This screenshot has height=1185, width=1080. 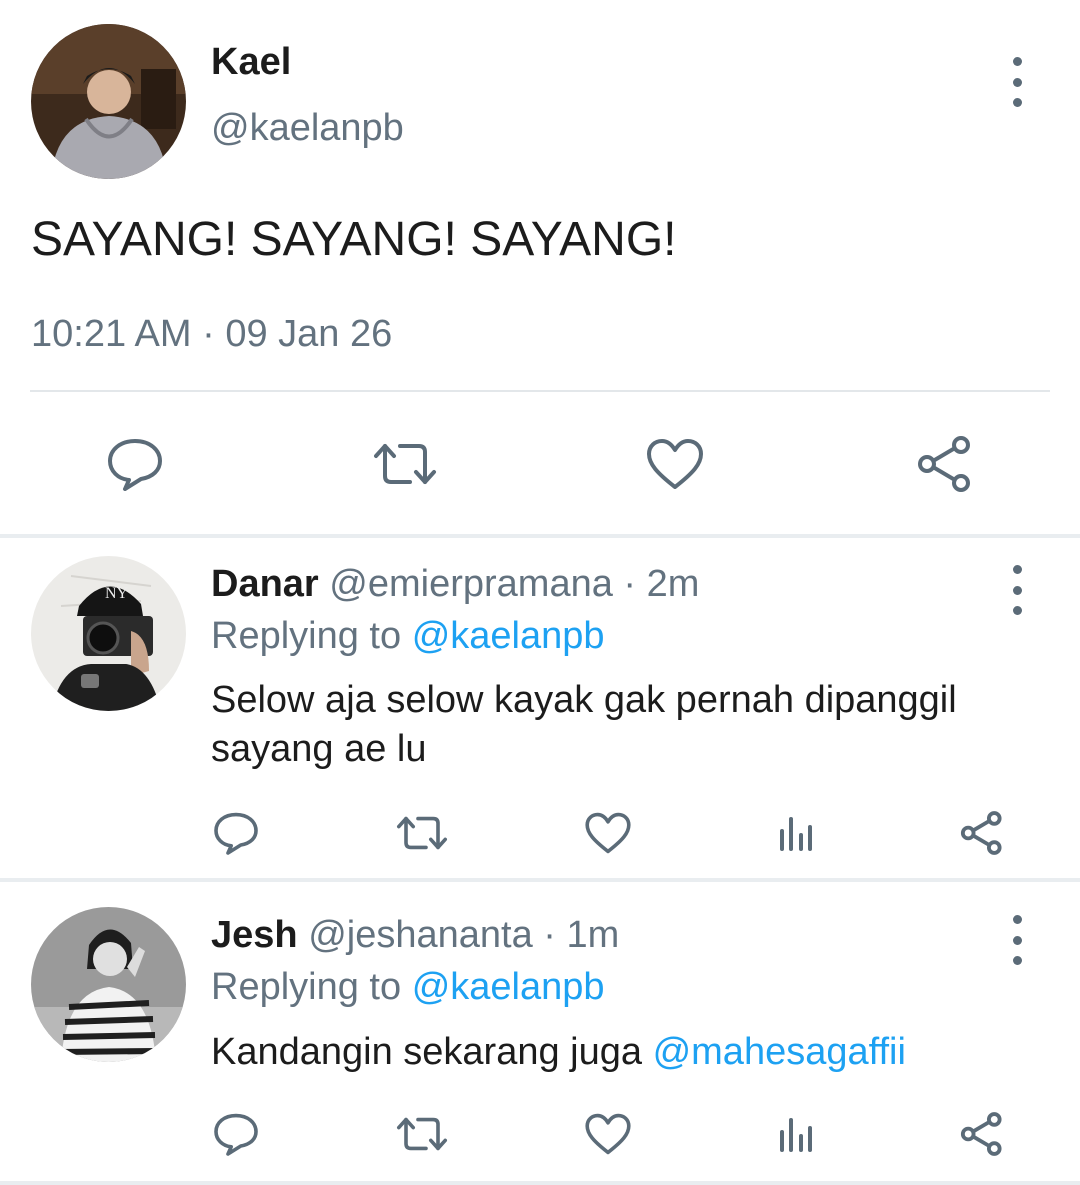 I want to click on reply-handle-time: @emierpramana · 2m, so click(x=514, y=584).